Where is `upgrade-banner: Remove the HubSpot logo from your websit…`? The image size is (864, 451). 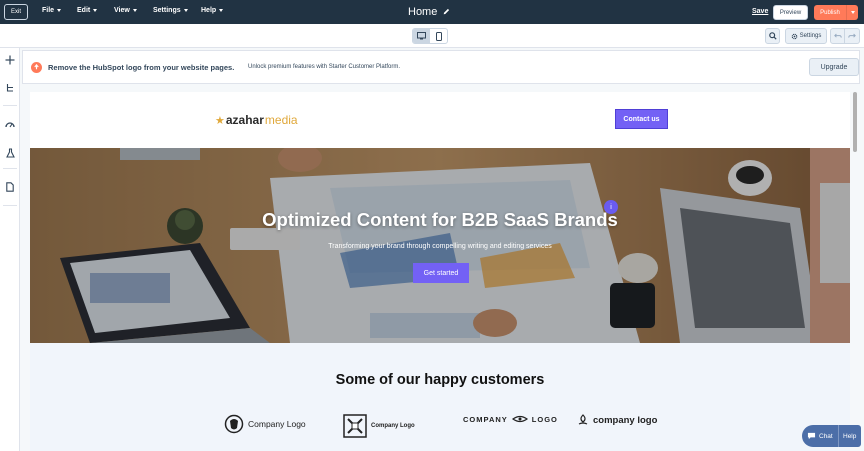 upgrade-banner: Remove the HubSpot logo from your websit… is located at coordinates (441, 67).